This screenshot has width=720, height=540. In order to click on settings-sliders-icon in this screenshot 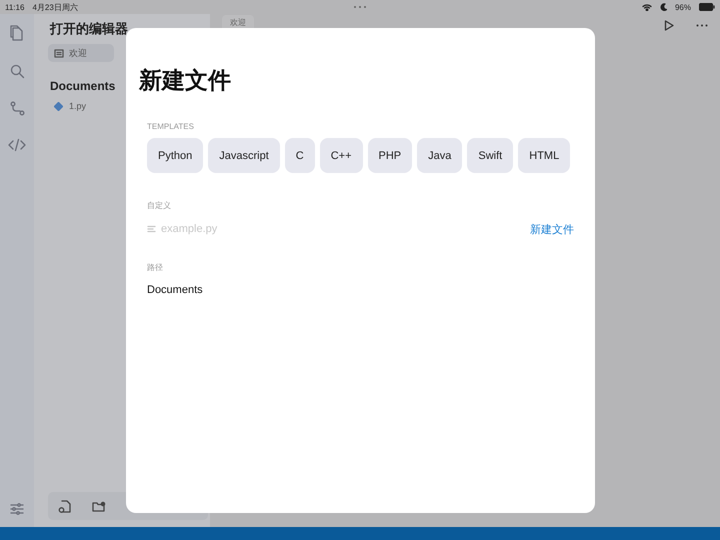, I will do `click(17, 509)`.